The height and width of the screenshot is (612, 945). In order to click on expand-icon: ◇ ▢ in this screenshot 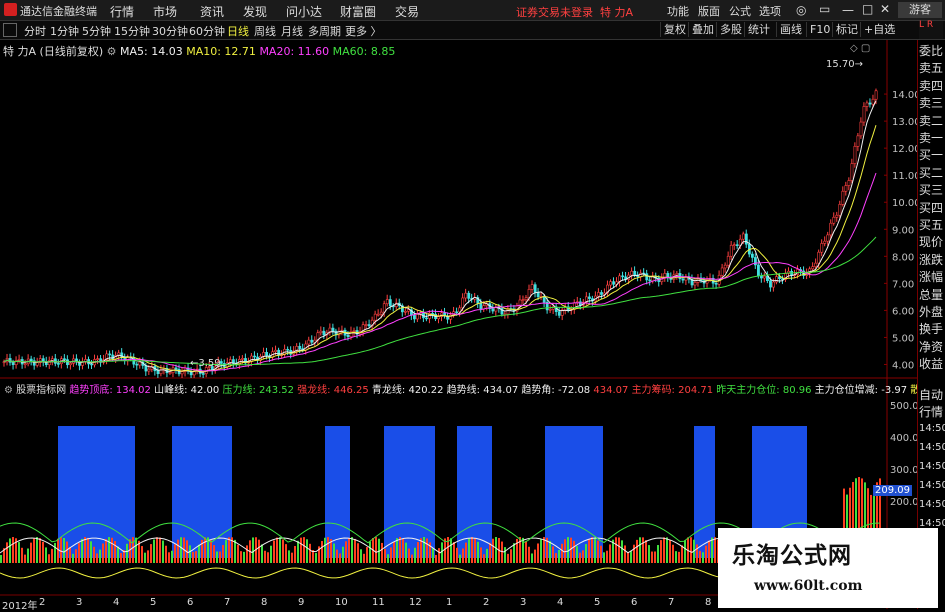, I will do `click(860, 48)`.